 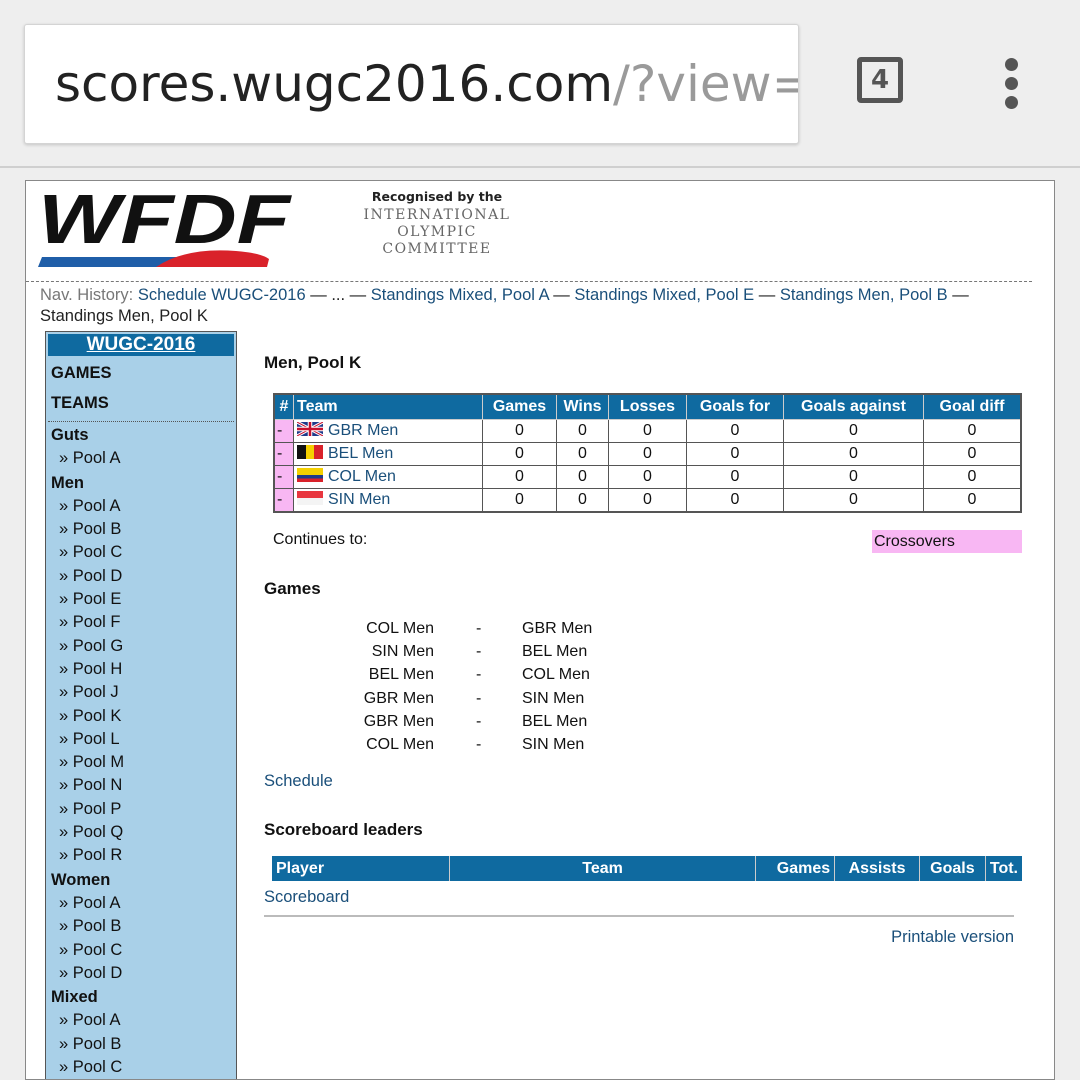 I want to click on sidebar-pool-link: » Pool M, so click(x=141, y=762).